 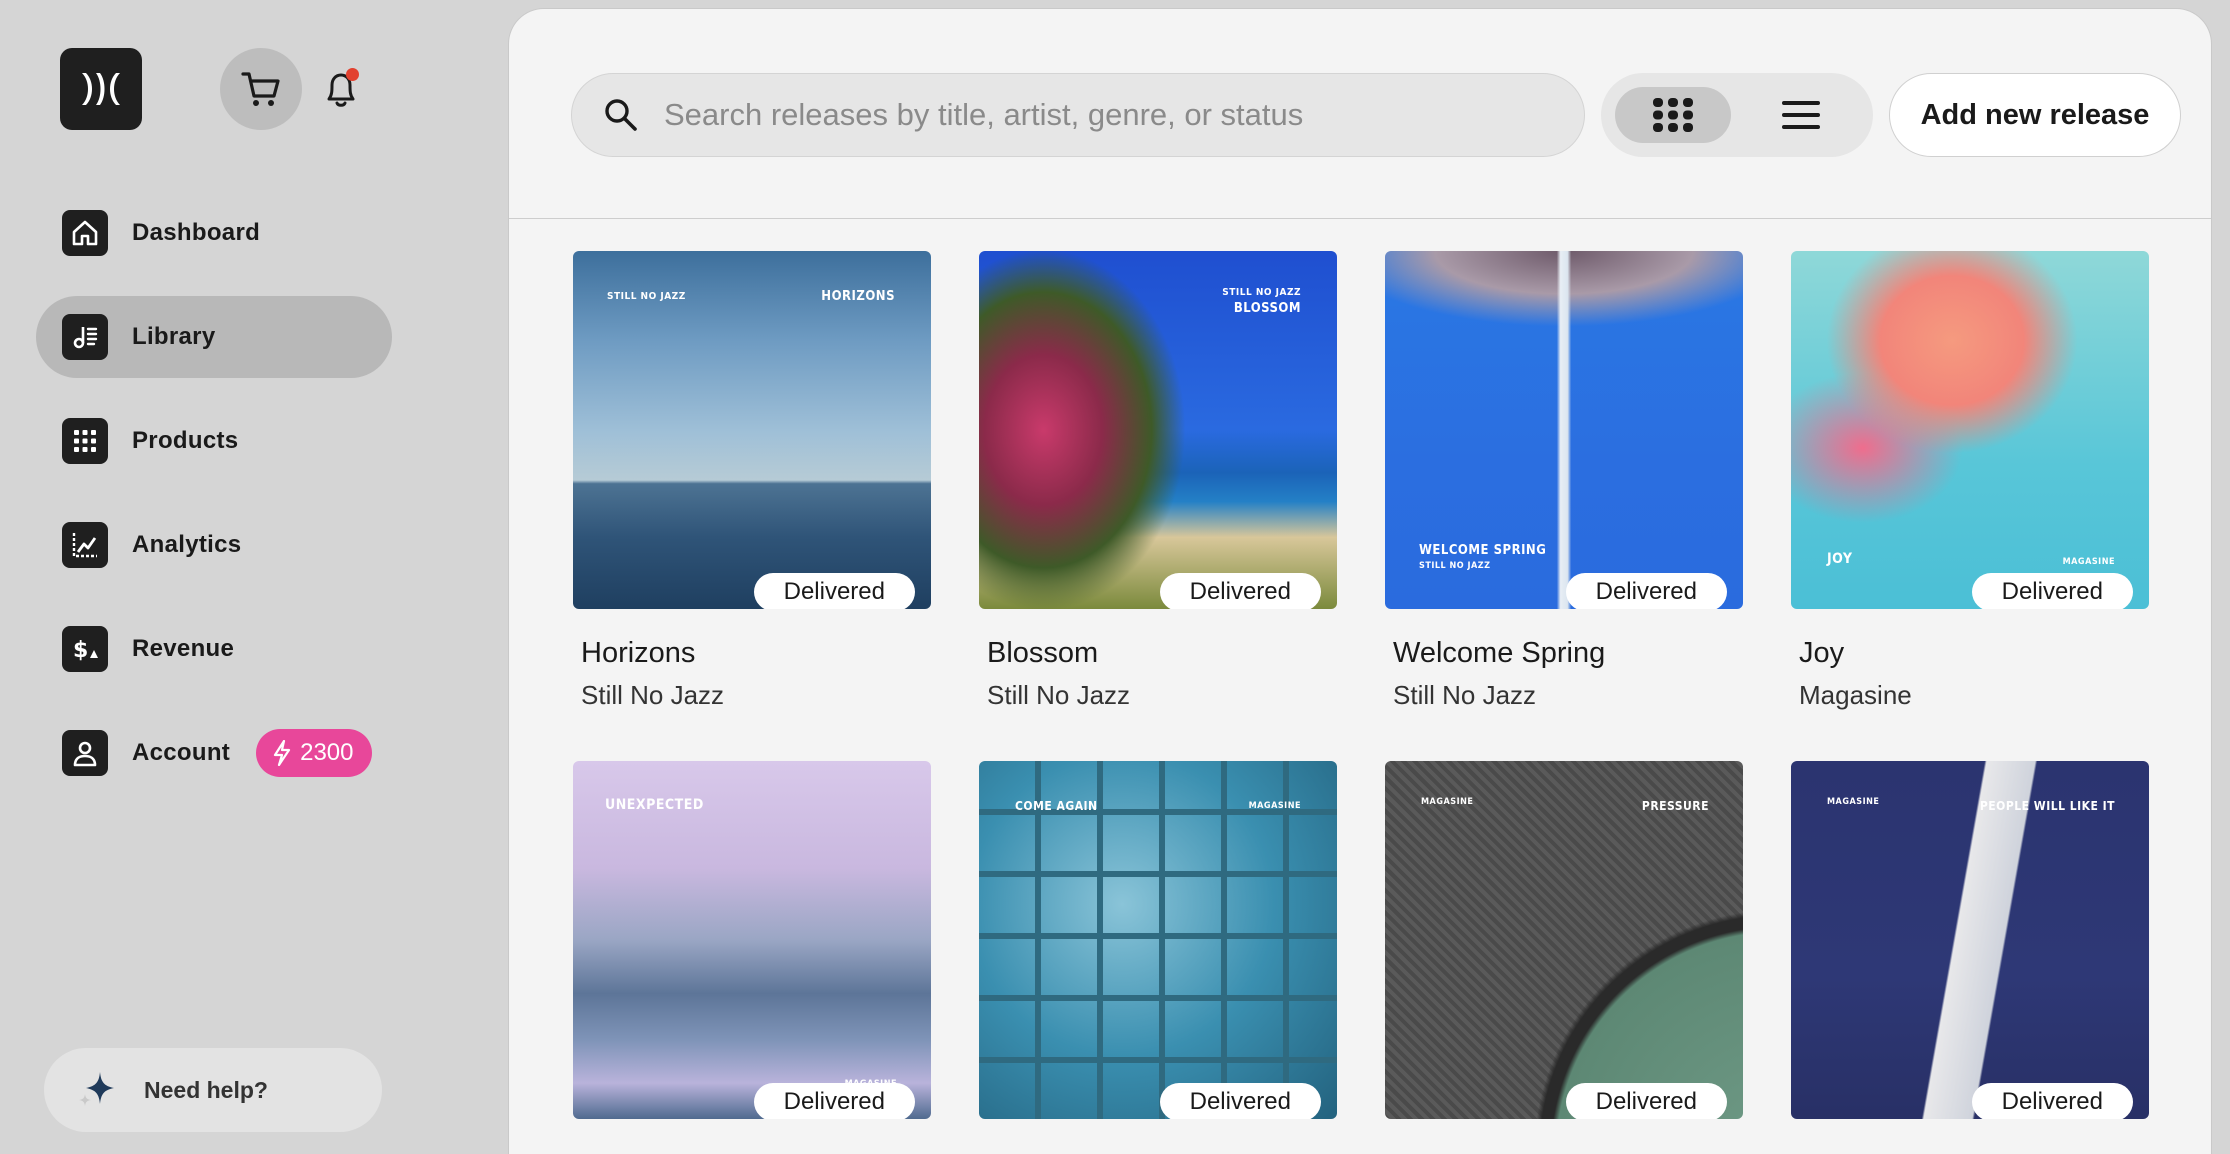 I want to click on sidebar-item-library: Library, so click(x=214, y=337).